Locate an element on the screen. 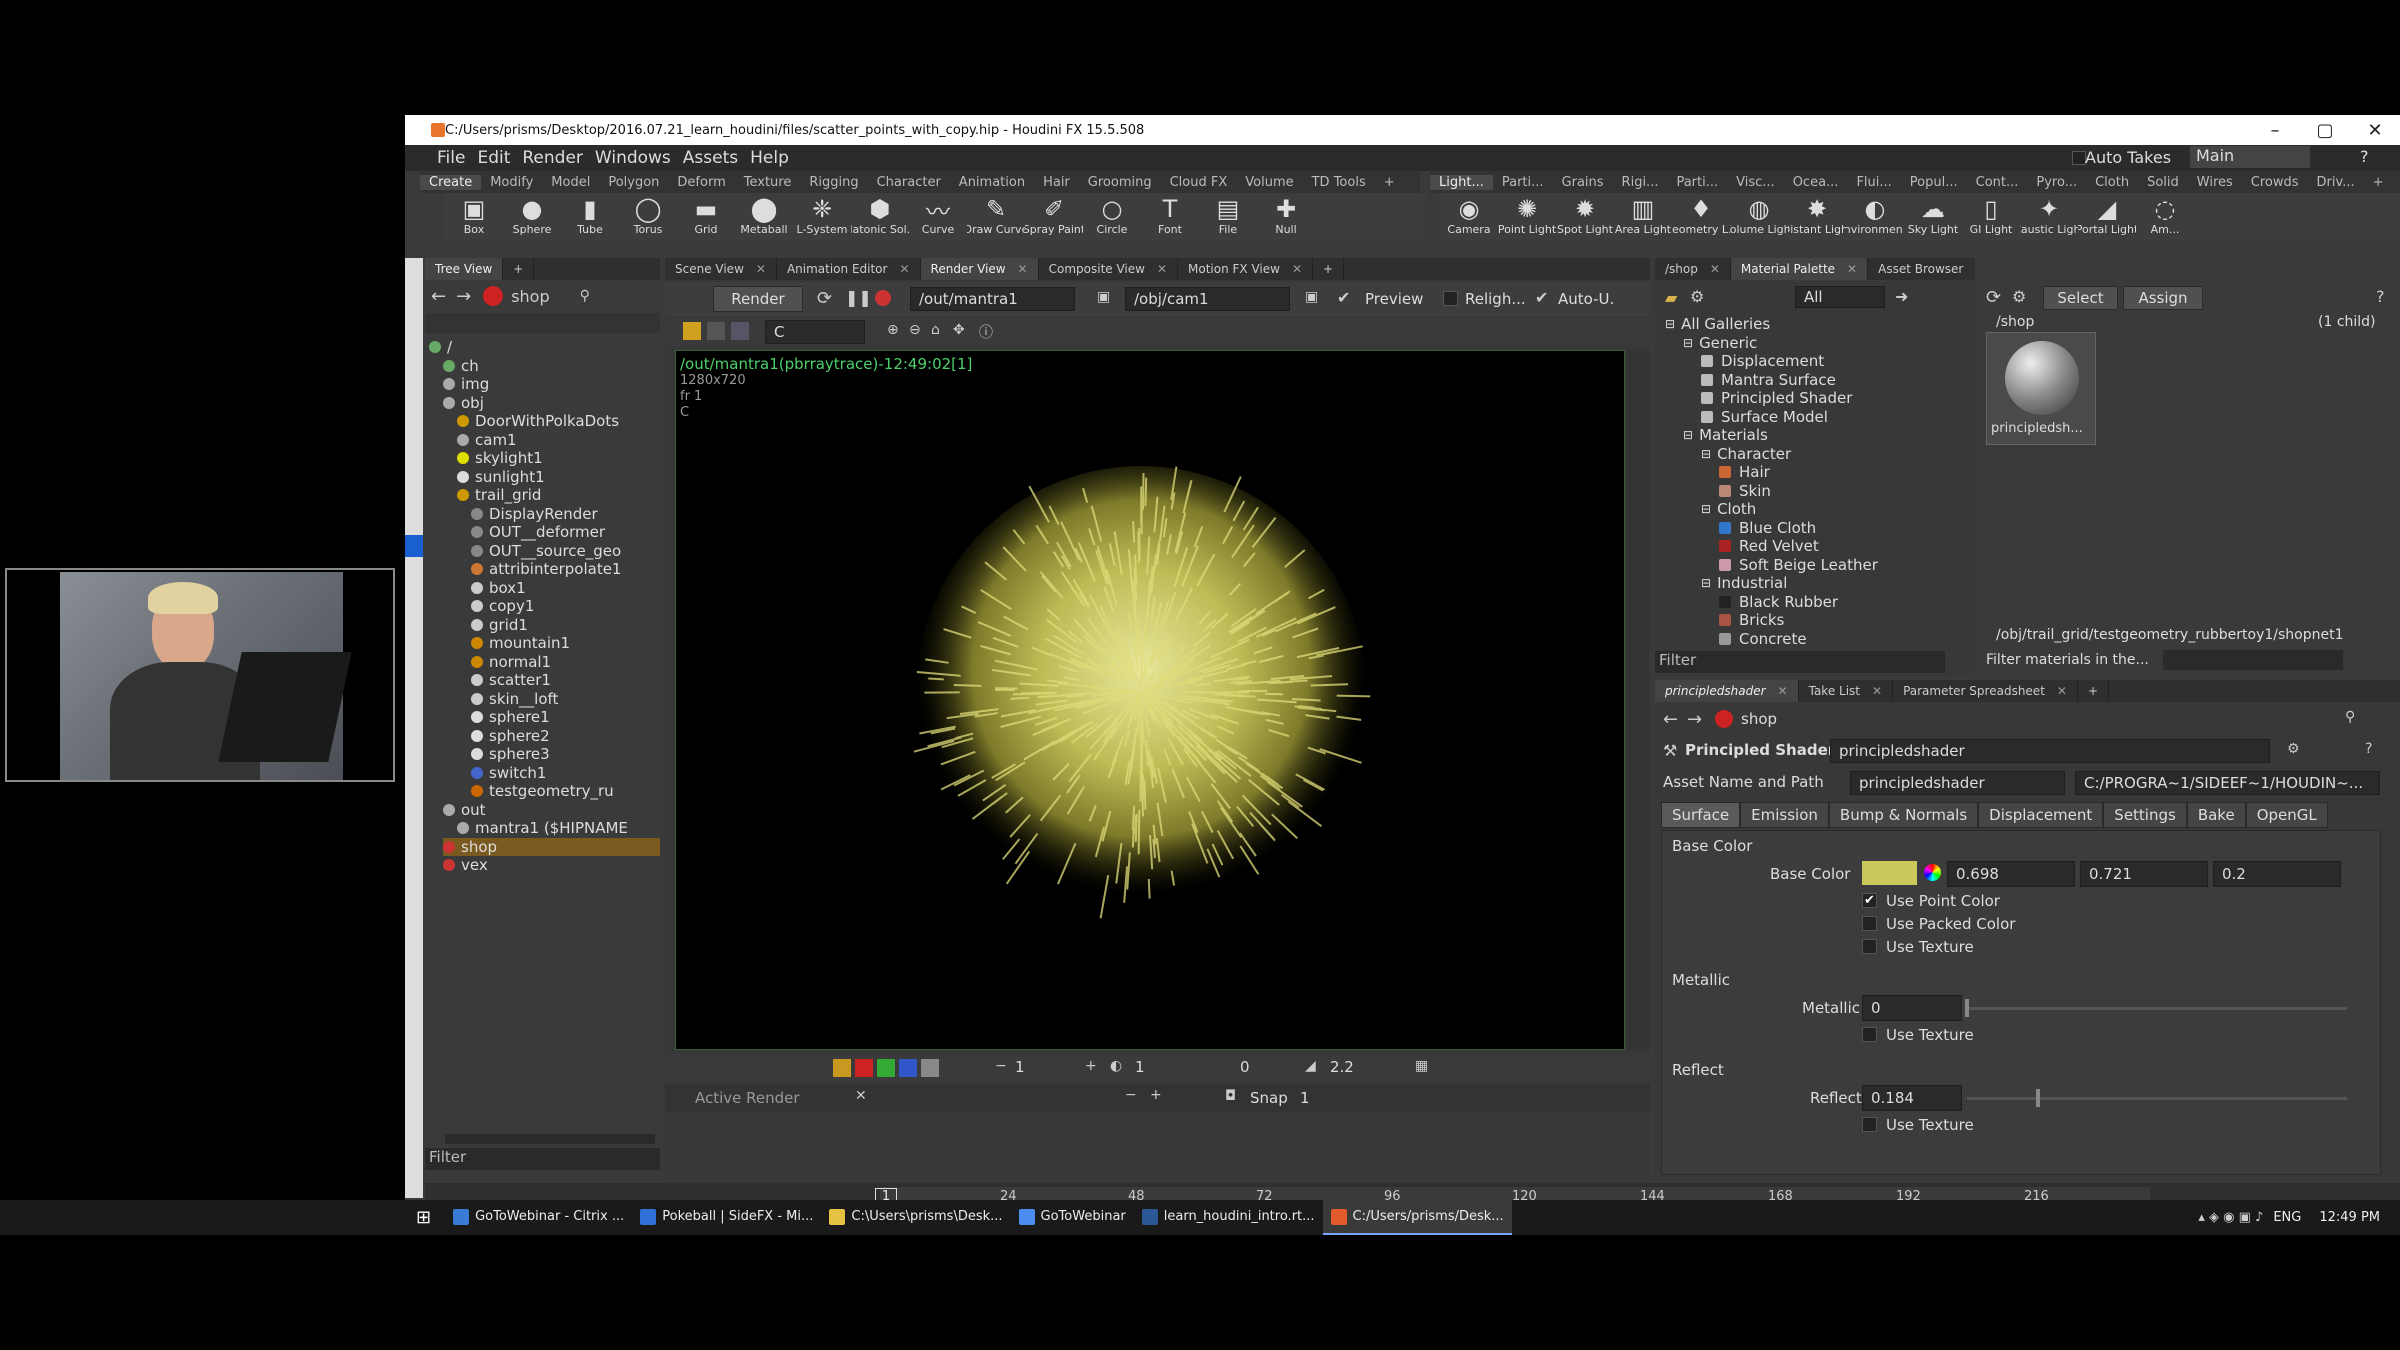 This screenshot has height=1350, width=2400. node-name-field: principledshader is located at coordinates (2050, 751).